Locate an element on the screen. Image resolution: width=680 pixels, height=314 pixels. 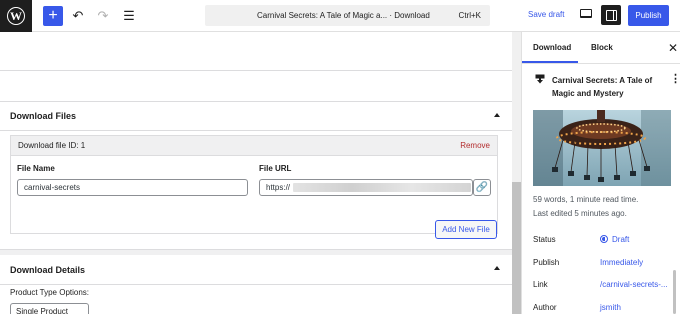
tab-block: Block is located at coordinates (602, 47).